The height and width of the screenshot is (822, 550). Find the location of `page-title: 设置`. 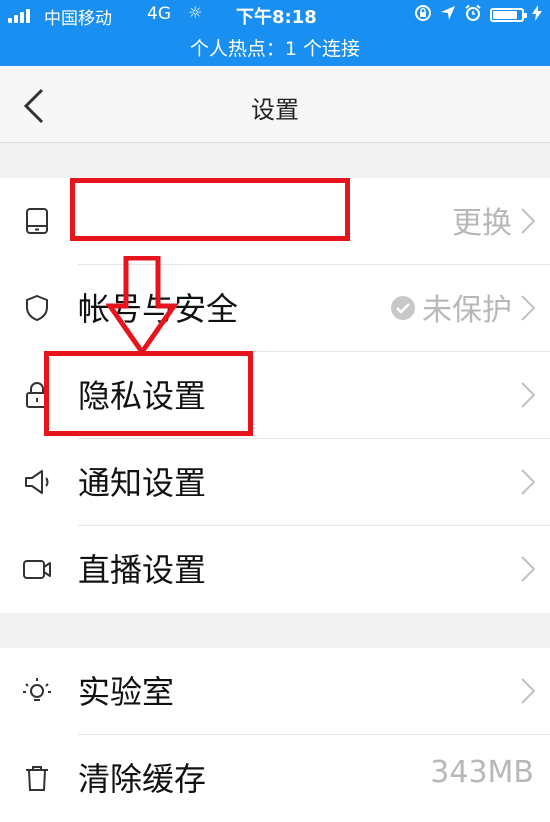

page-title: 设置 is located at coordinates (275, 110).